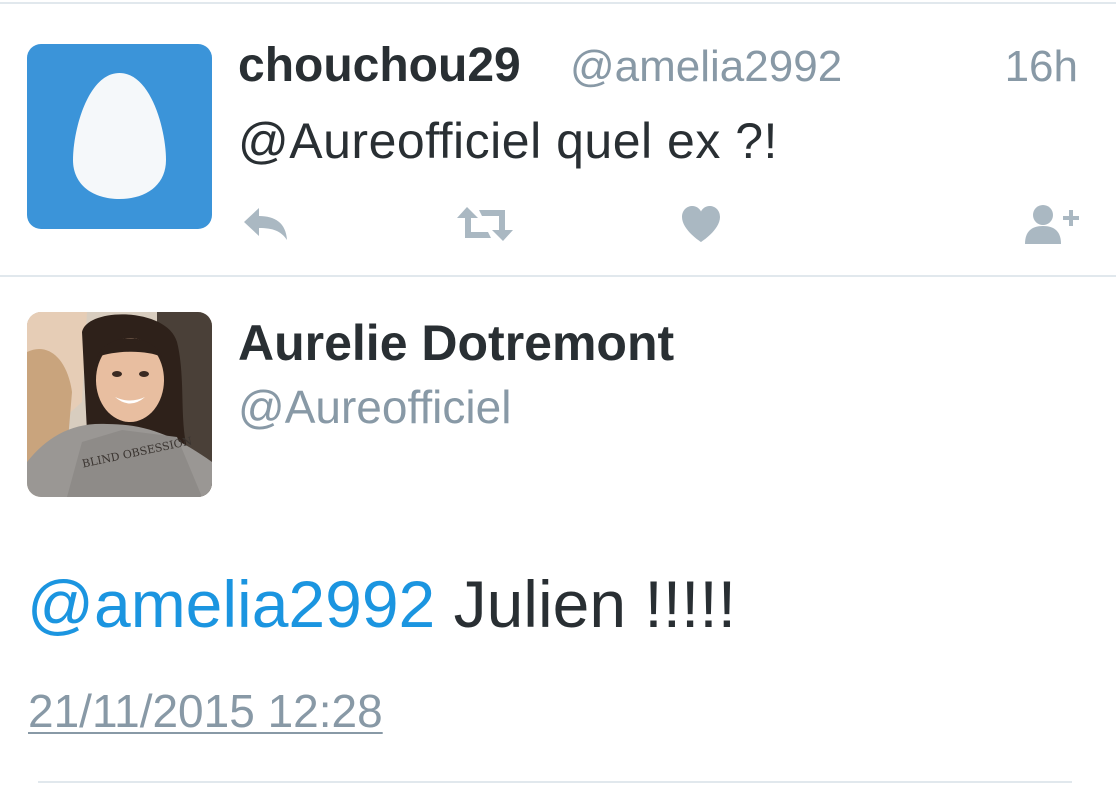  I want to click on heart-icon, so click(701, 224).